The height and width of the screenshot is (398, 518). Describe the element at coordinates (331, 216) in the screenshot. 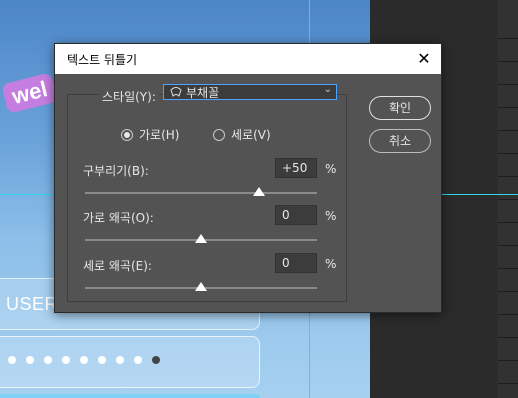

I see `horizontal-distortion-unit: %` at that location.